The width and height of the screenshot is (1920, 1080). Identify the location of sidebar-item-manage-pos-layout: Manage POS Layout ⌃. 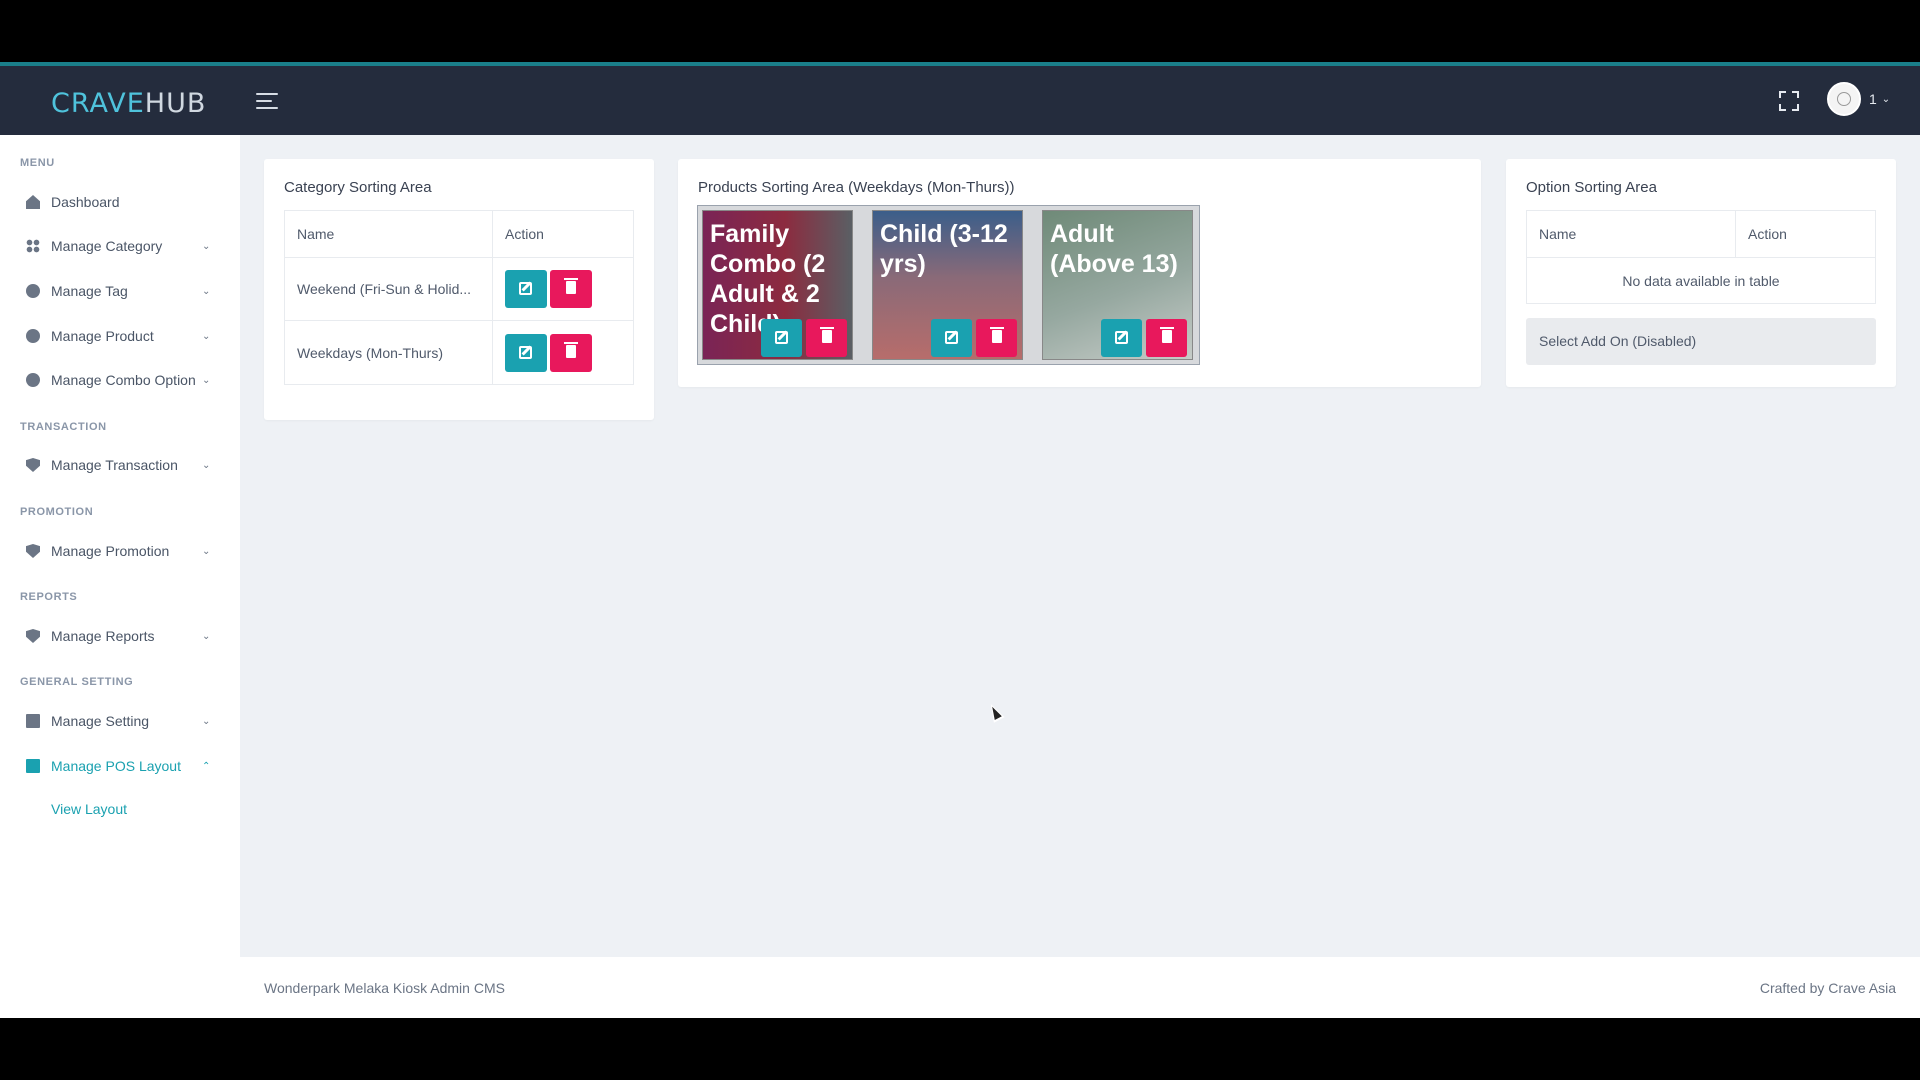
(120, 766).